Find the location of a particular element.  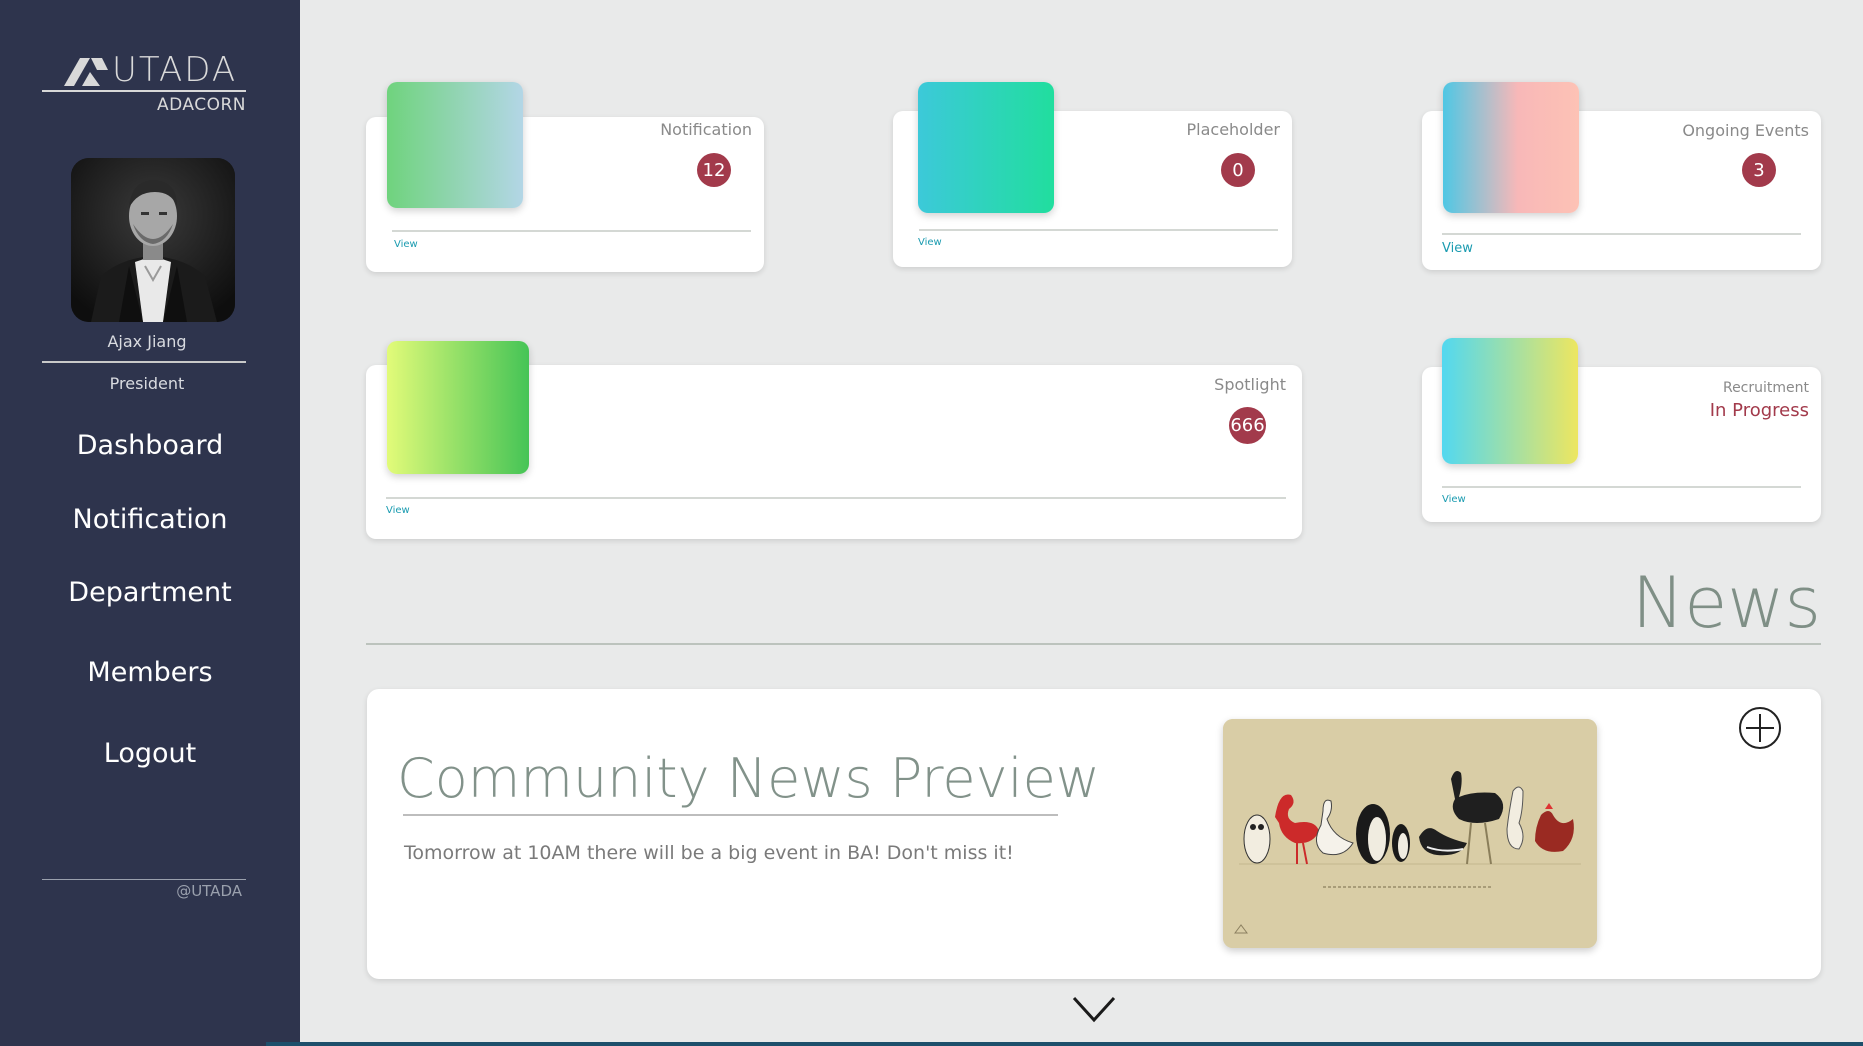

news-heading: News is located at coordinates (1726, 603).